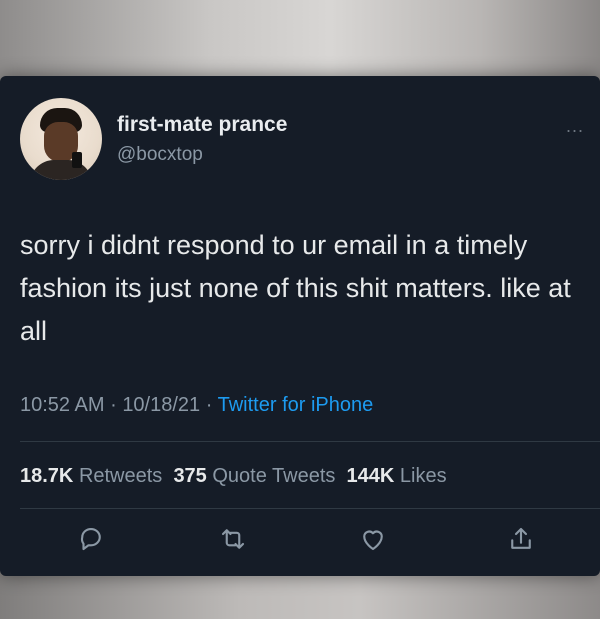  What do you see at coordinates (521, 538) in the screenshot?
I see `share-icon` at bounding box center [521, 538].